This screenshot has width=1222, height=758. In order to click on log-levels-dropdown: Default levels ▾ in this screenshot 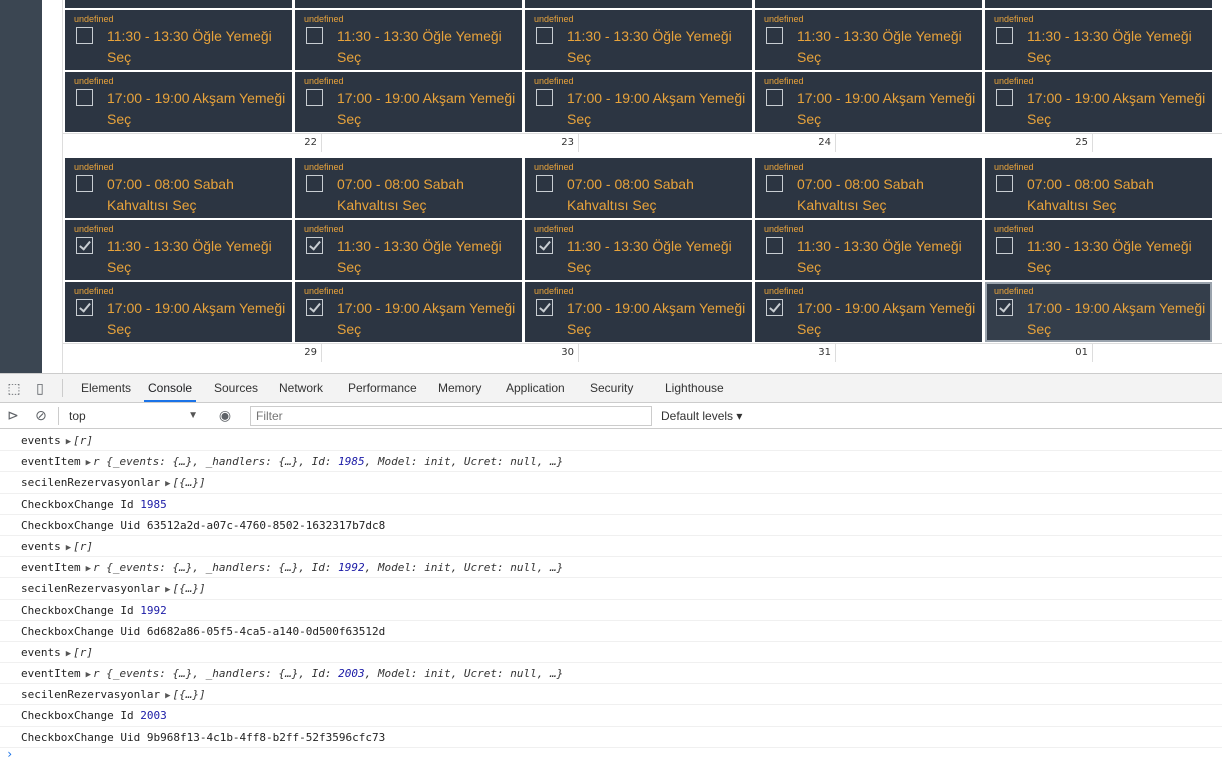, I will do `click(701, 416)`.